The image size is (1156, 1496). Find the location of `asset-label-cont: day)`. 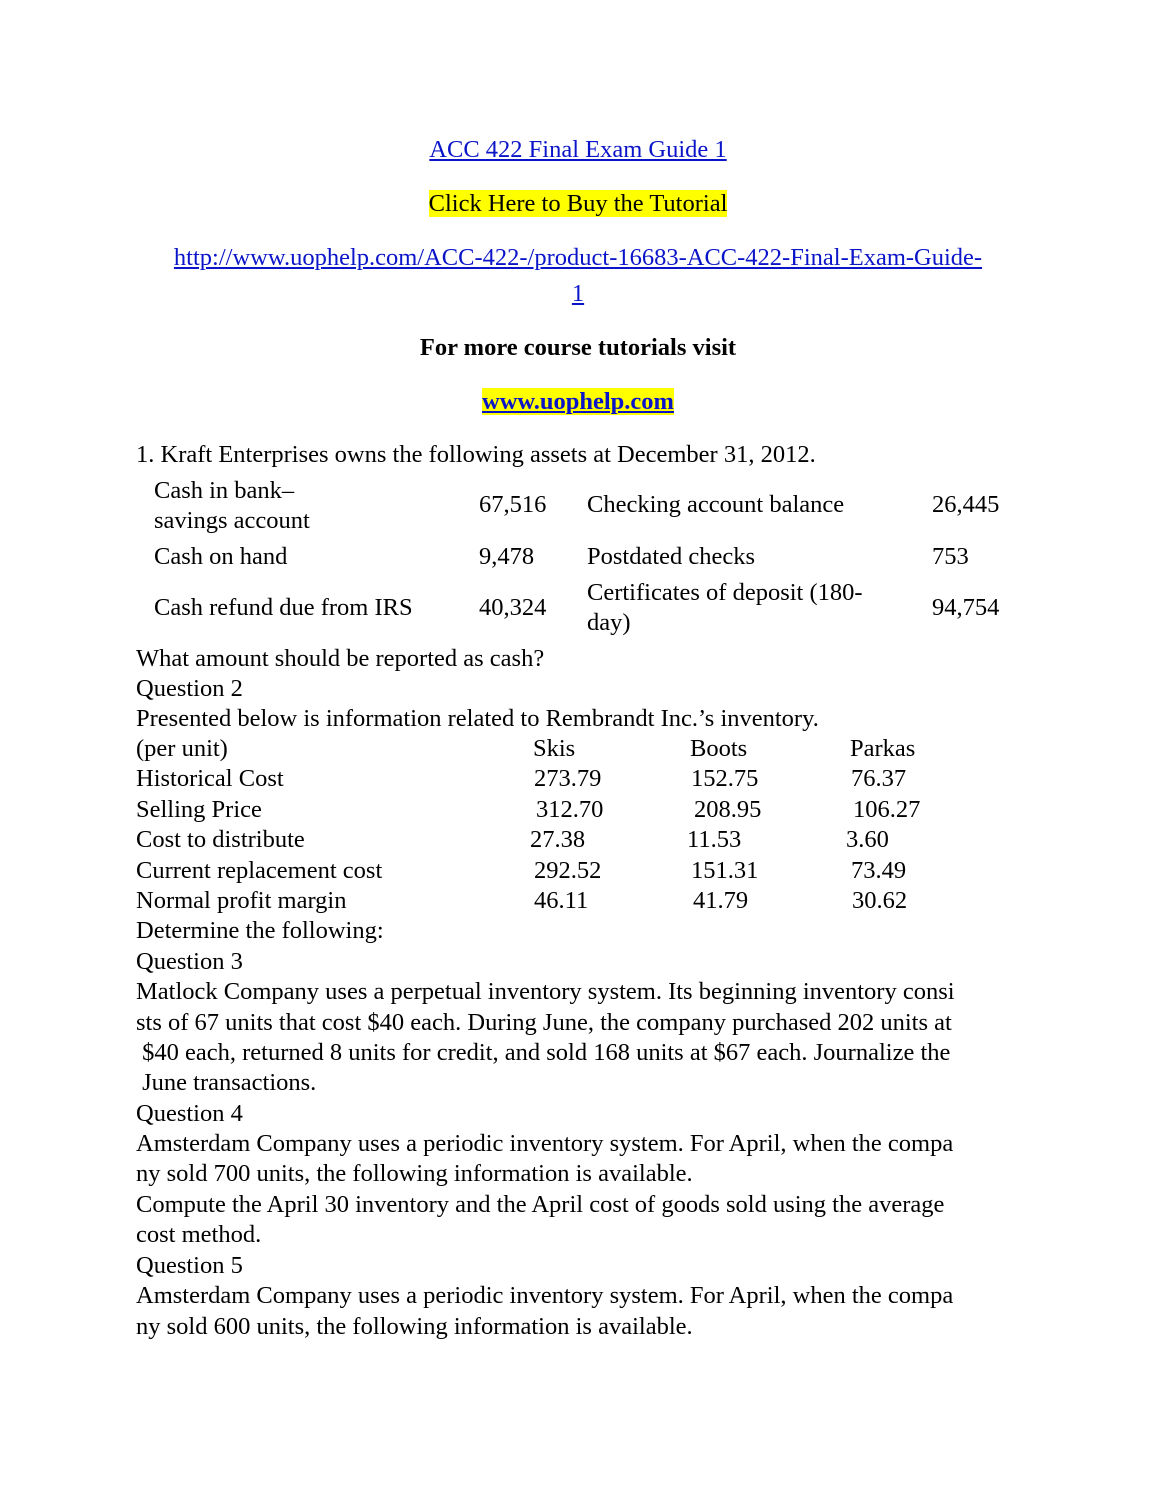

asset-label-cont: day) is located at coordinates (609, 622).